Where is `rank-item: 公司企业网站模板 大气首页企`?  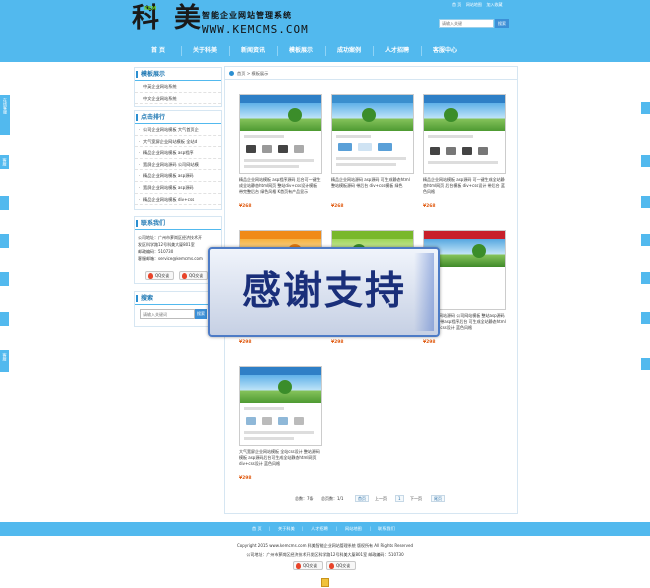
rank-item: 公司企业网站模板 大气首页企 is located at coordinates (178, 130).